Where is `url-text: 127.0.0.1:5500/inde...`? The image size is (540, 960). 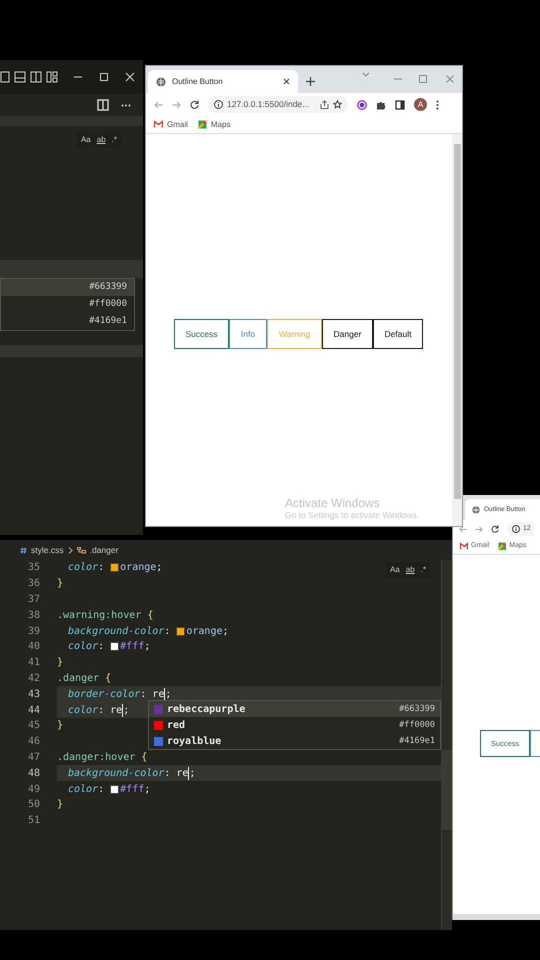 url-text: 127.0.0.1:5500/inde... is located at coordinates (268, 104).